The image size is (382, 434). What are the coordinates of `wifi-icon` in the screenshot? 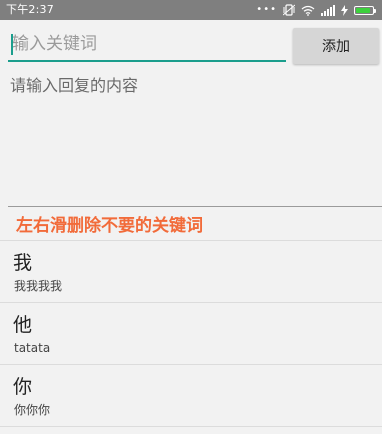 It's located at (308, 10).